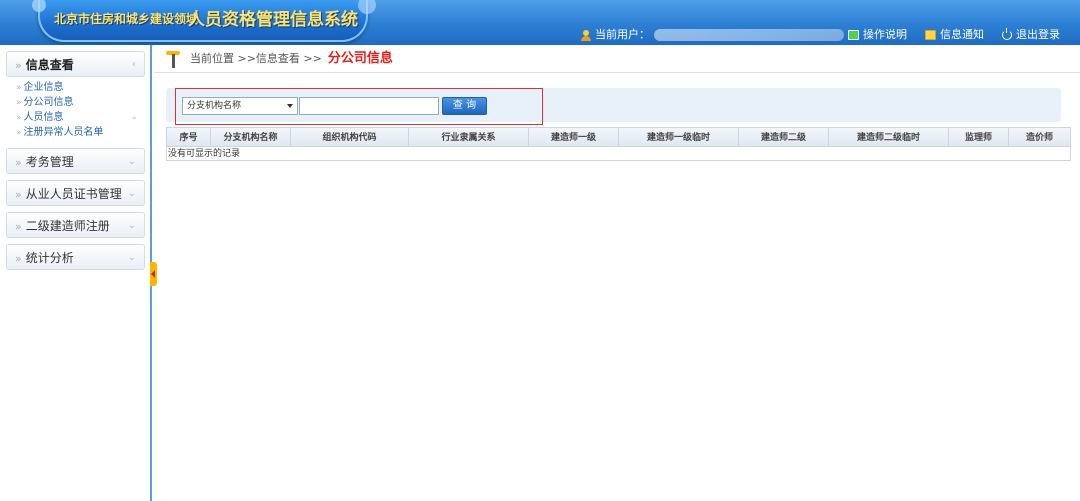 This screenshot has width=1080, height=501. I want to click on sidebar-section-exam-management: » 考务管理 ⌄, so click(75, 161).